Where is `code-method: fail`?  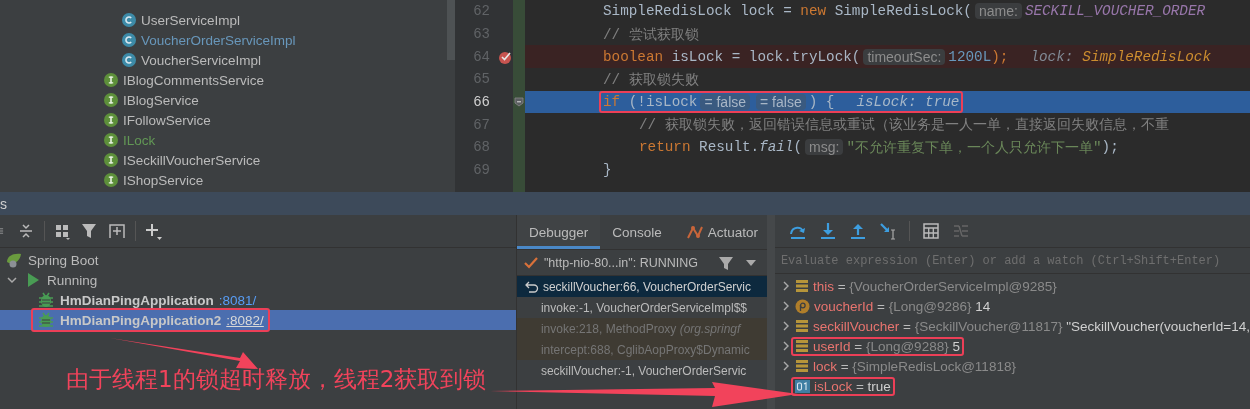 code-method: fail is located at coordinates (776, 147).